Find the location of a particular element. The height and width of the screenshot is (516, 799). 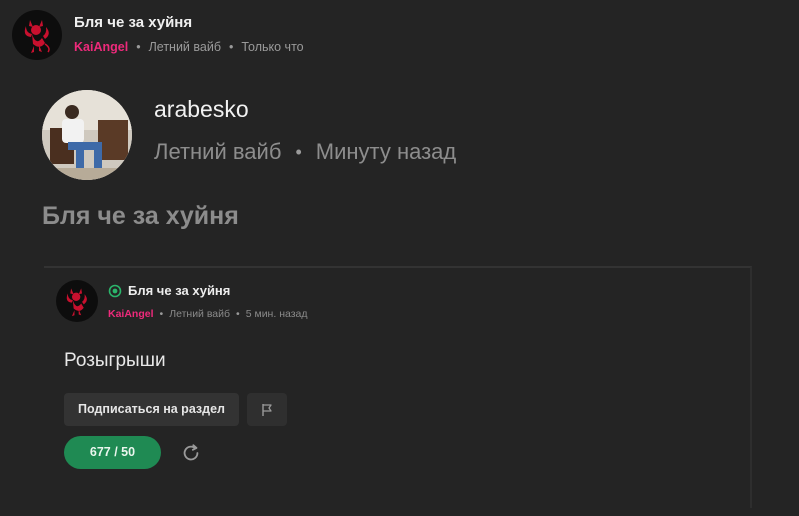

user-photo-image is located at coordinates (87, 135).